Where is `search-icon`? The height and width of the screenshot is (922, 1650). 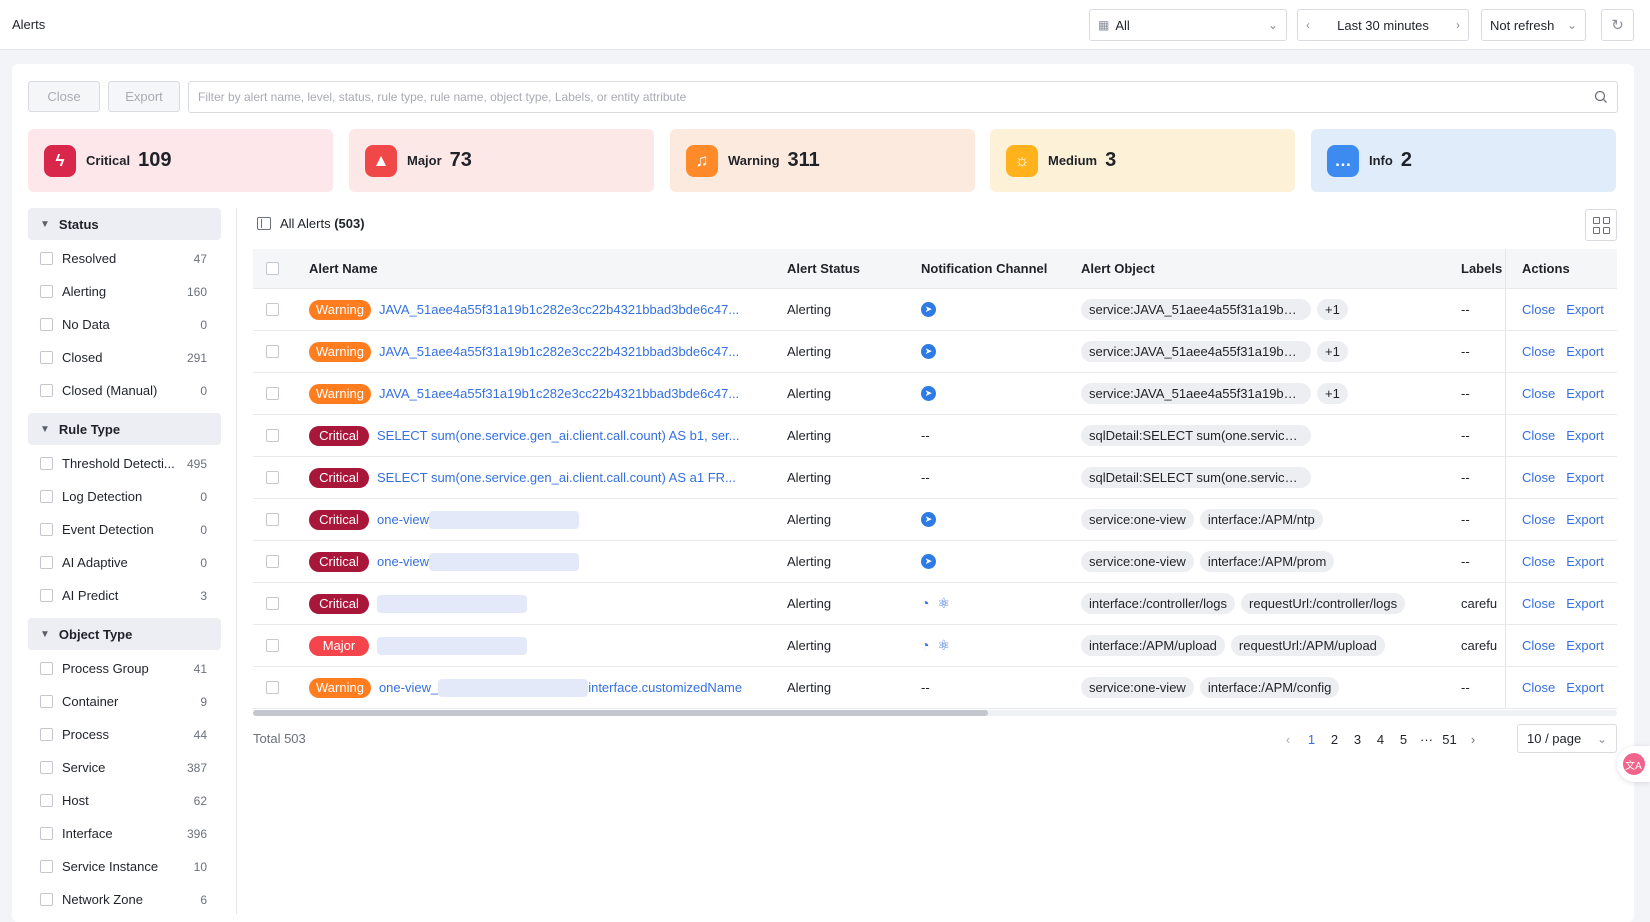 search-icon is located at coordinates (1601, 97).